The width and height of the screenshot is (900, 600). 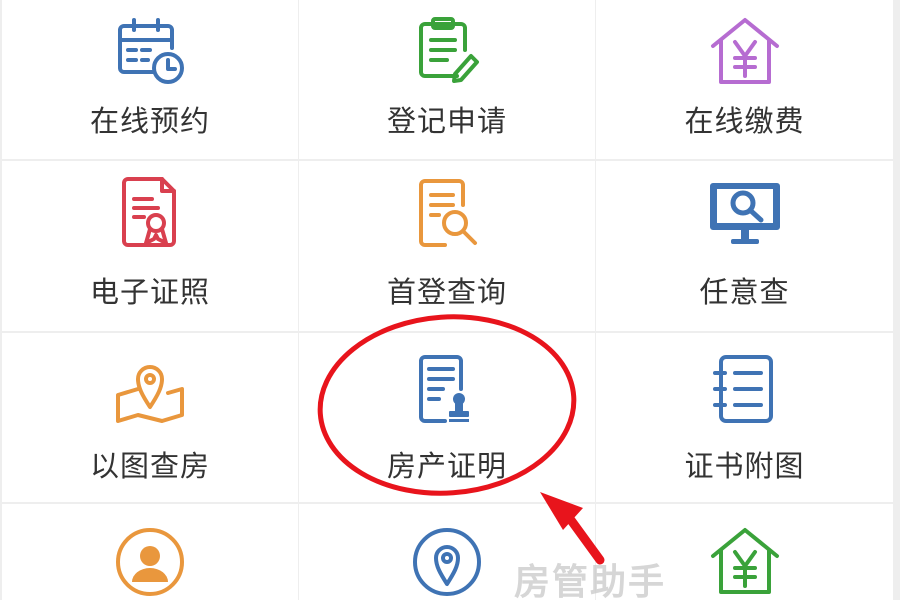 What do you see at coordinates (742, 389) in the screenshot?
I see `notebook-list-icon` at bounding box center [742, 389].